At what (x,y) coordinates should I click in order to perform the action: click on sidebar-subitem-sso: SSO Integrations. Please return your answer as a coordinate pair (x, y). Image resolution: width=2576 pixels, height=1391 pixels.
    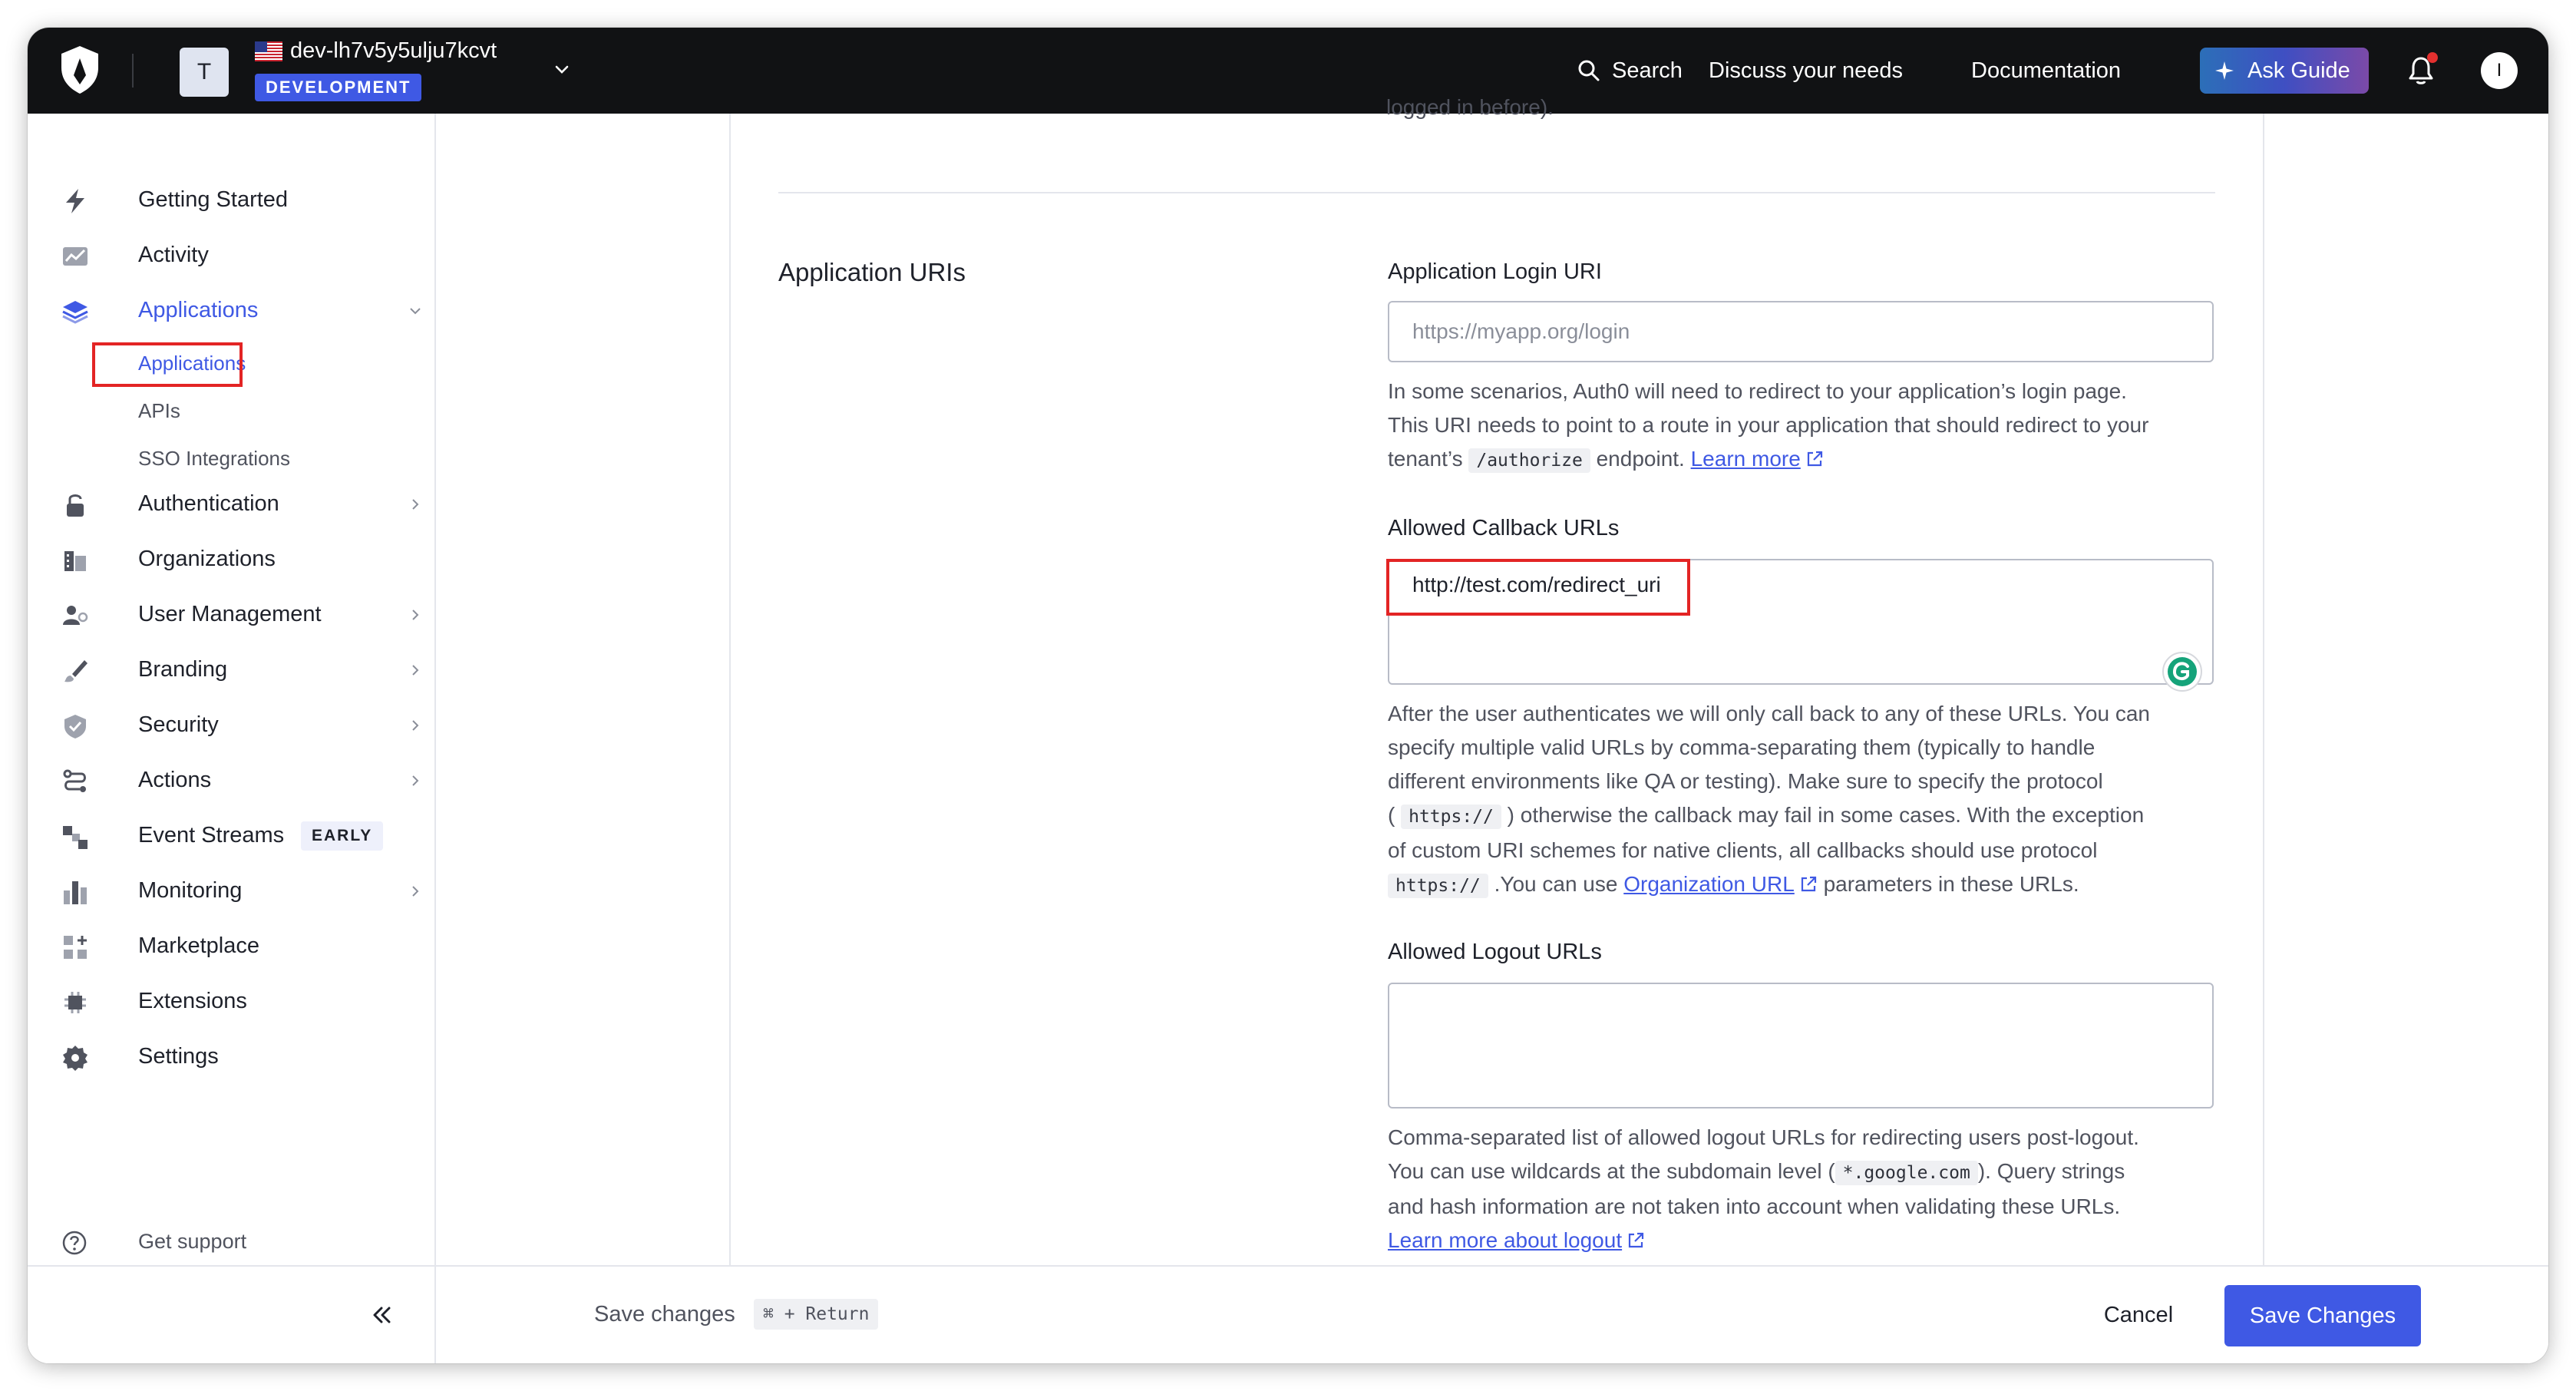
    Looking at the image, I should click on (214, 459).